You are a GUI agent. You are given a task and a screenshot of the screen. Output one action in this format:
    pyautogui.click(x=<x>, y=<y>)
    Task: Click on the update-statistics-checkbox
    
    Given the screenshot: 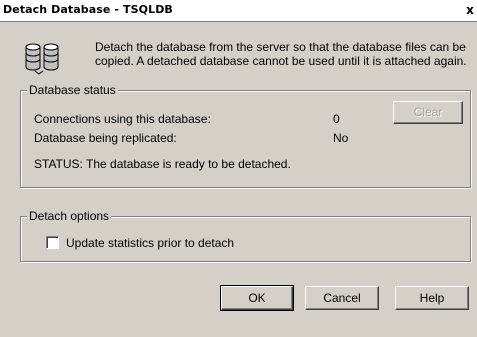 What is the action you would take?
    pyautogui.click(x=52, y=242)
    